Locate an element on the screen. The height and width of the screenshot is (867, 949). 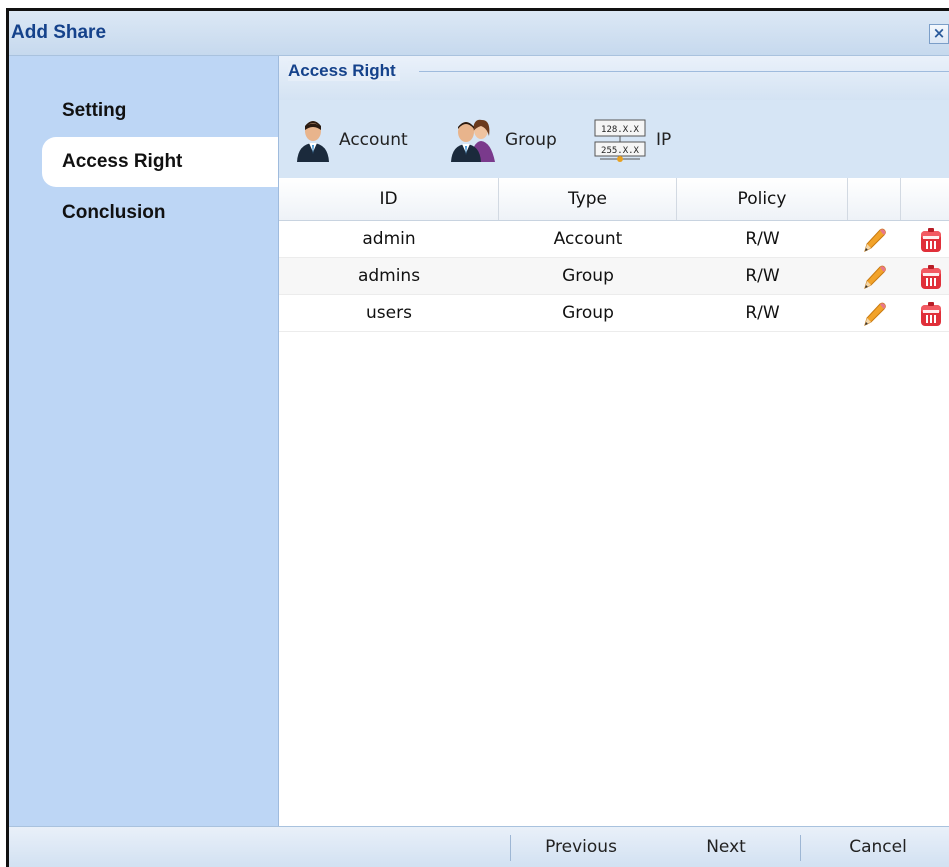
ip-icon: 128.X.X 255.X.X is located at coordinates (620, 140).